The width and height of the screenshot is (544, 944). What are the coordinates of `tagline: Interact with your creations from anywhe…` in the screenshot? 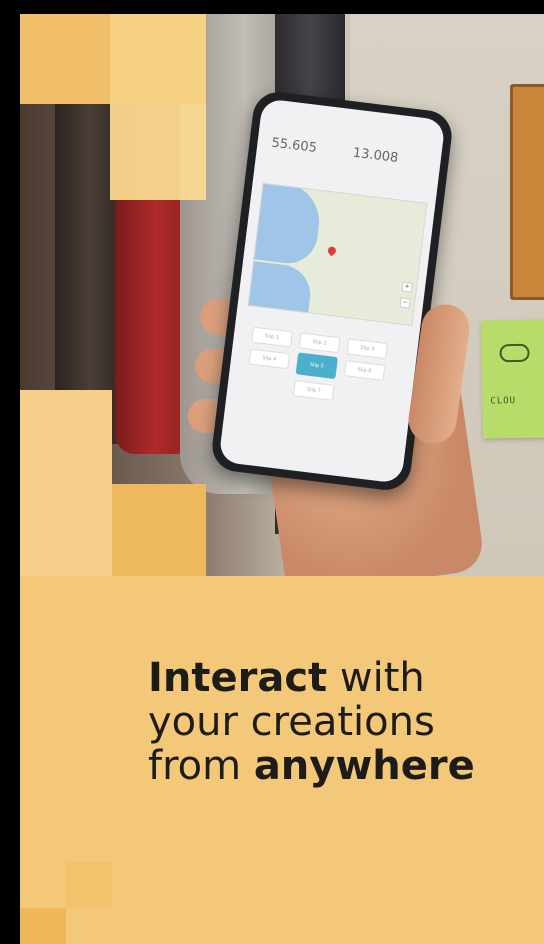 It's located at (343, 722).